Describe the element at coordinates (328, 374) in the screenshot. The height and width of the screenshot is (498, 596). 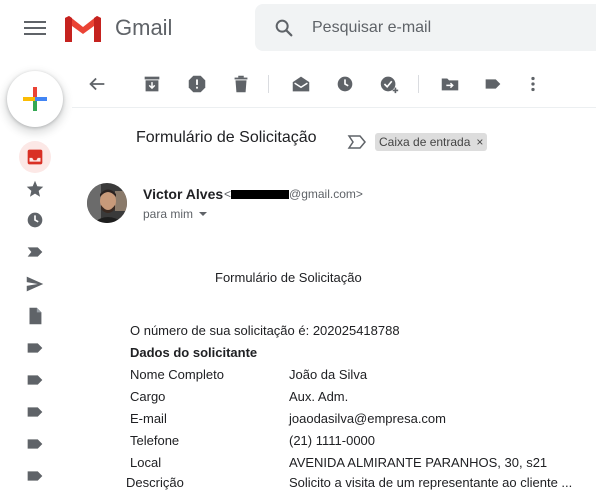
I see `field-value: João da Silva` at that location.